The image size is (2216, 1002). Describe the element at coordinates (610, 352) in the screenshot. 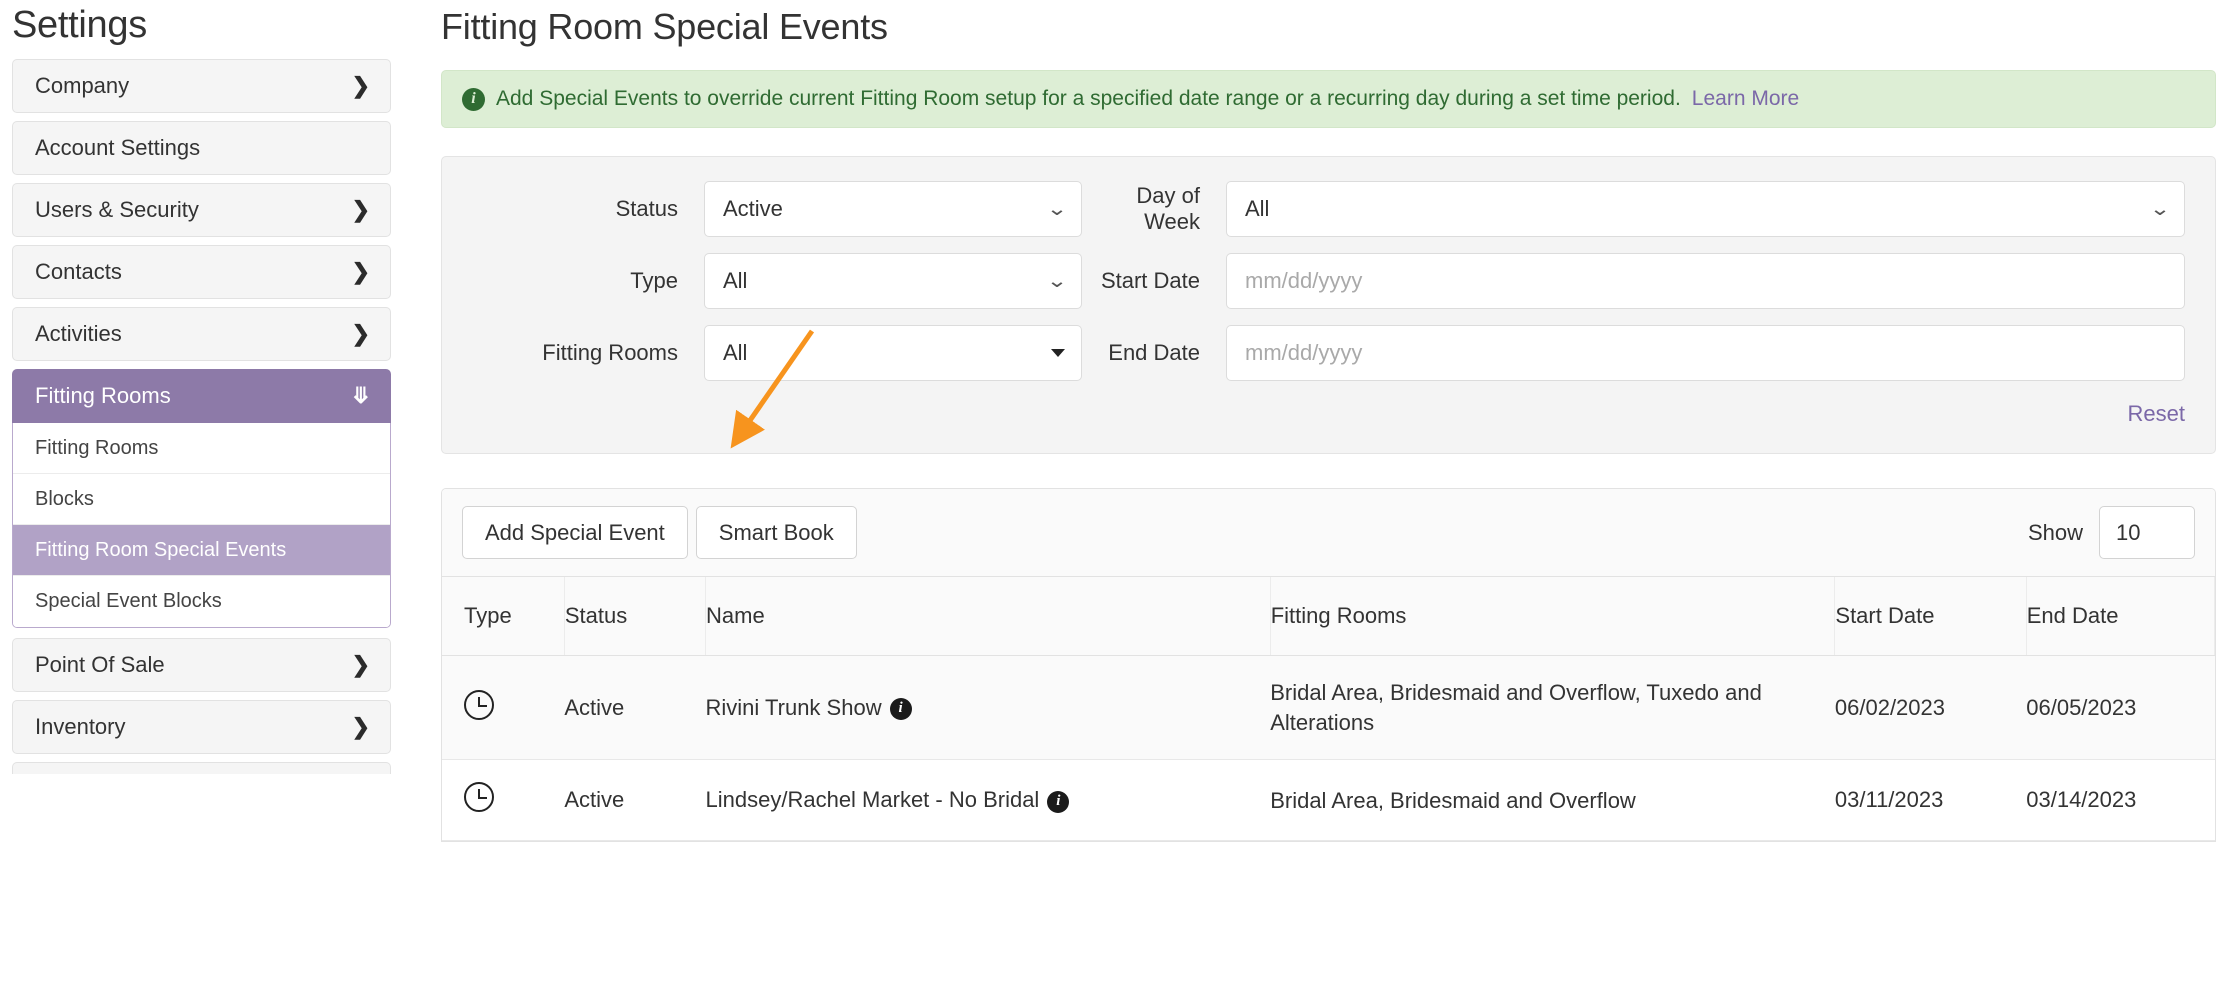

I see `fitting-rooms-filter-label: Fitting Rooms` at that location.